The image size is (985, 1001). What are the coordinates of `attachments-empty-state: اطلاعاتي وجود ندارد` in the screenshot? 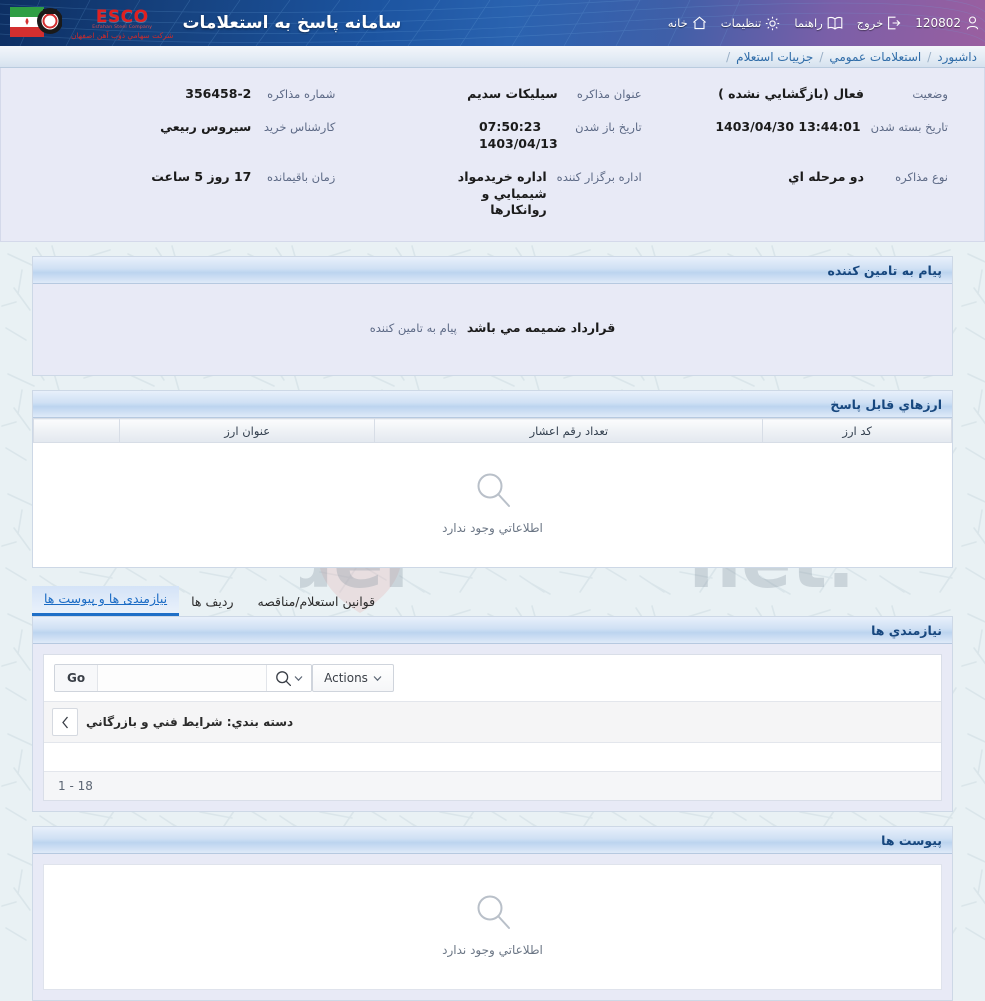 It's located at (492, 927).